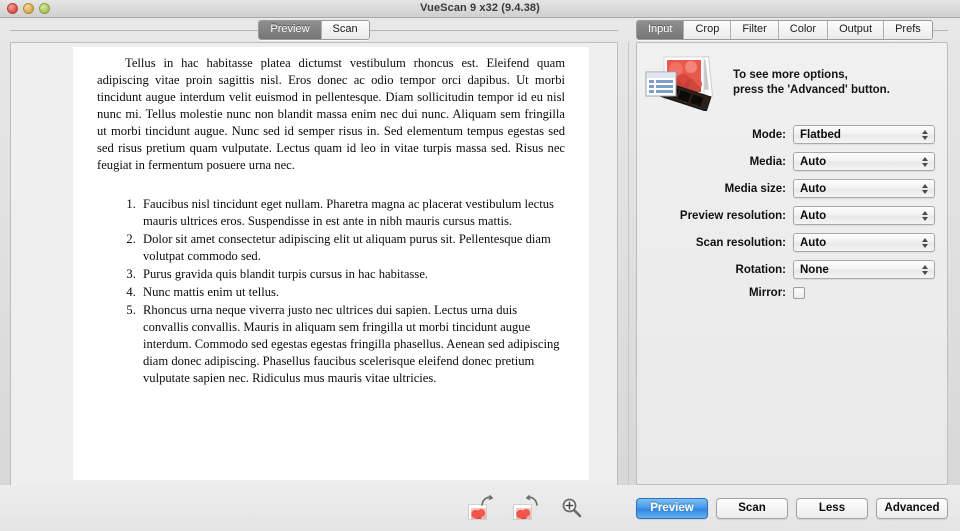 The width and height of the screenshot is (960, 531). Describe the element at coordinates (732, 215) in the screenshot. I see `preview-resolution-label: Preview resolution:` at that location.